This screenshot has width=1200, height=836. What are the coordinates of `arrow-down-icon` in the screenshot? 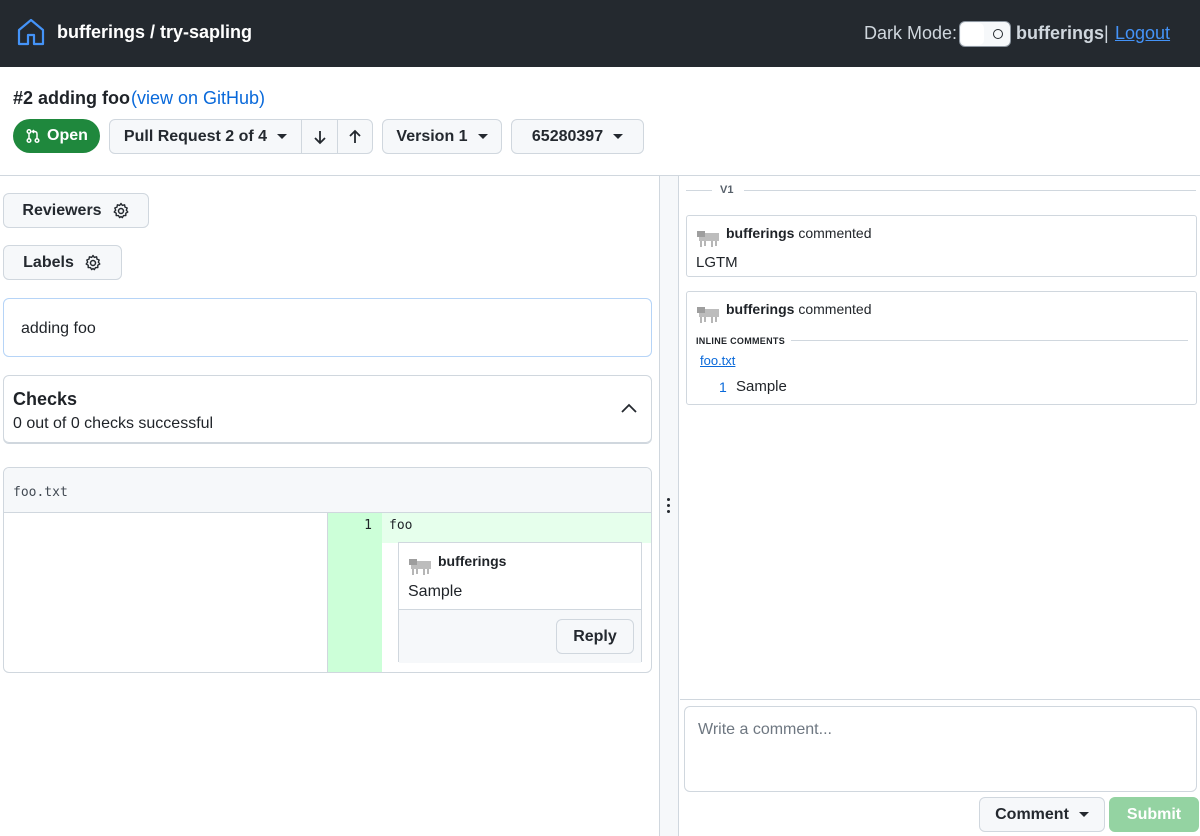 It's located at (319, 137).